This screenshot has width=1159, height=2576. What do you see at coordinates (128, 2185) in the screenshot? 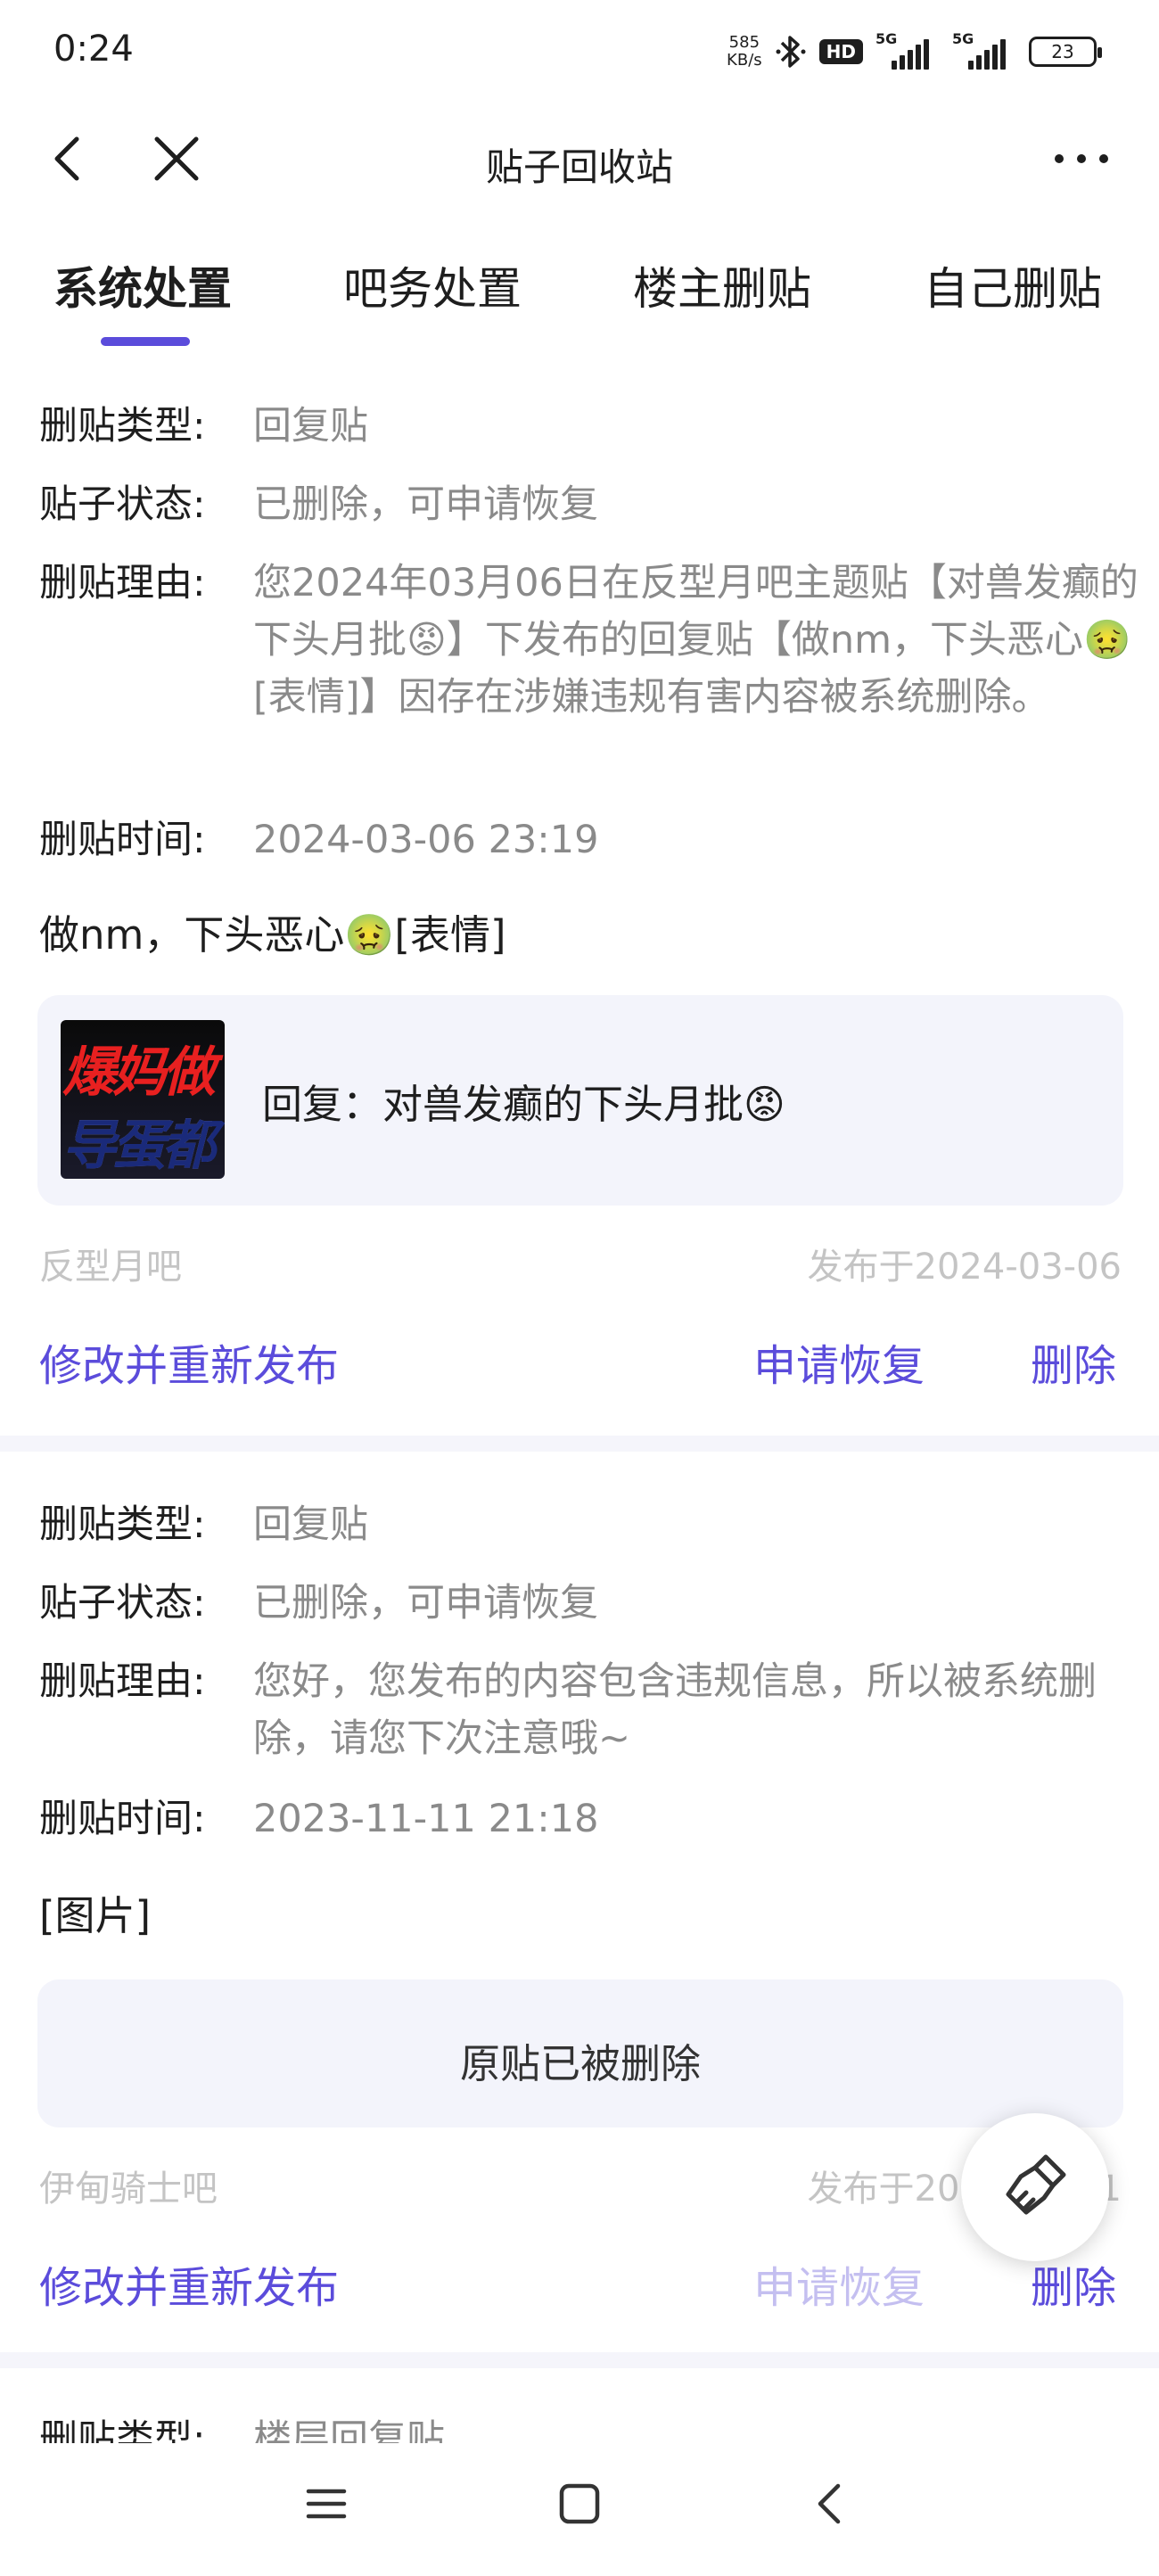
I see `forum-name: 伊甸骑士吧` at bounding box center [128, 2185].